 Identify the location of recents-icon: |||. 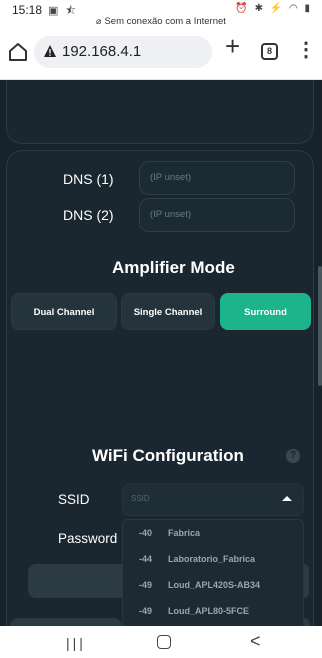
(76, 643).